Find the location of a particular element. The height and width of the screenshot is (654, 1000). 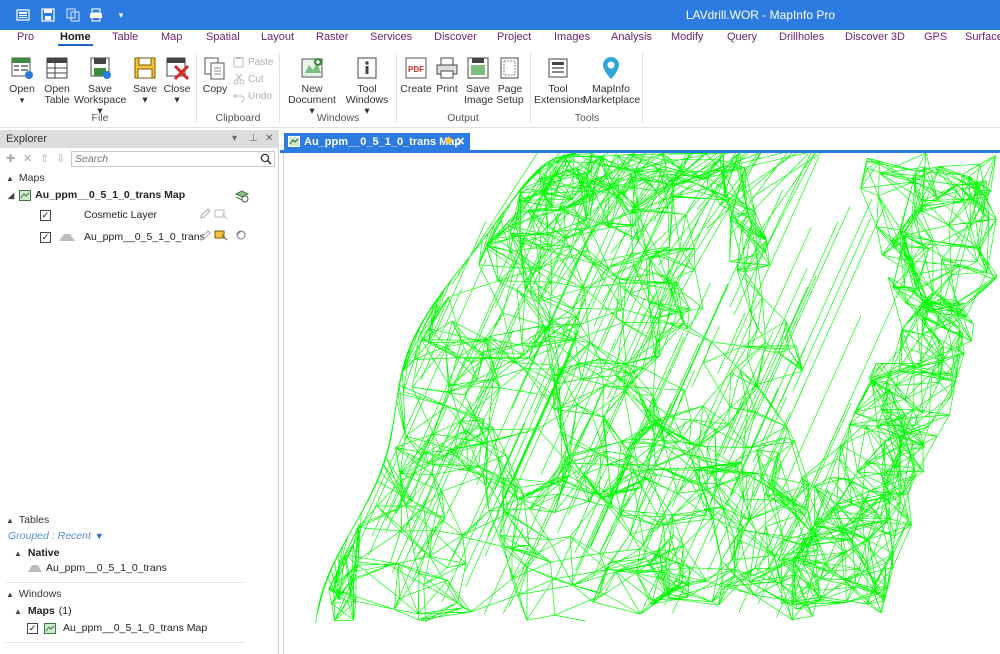

create-button: PDF Create is located at coordinates (416, 75).